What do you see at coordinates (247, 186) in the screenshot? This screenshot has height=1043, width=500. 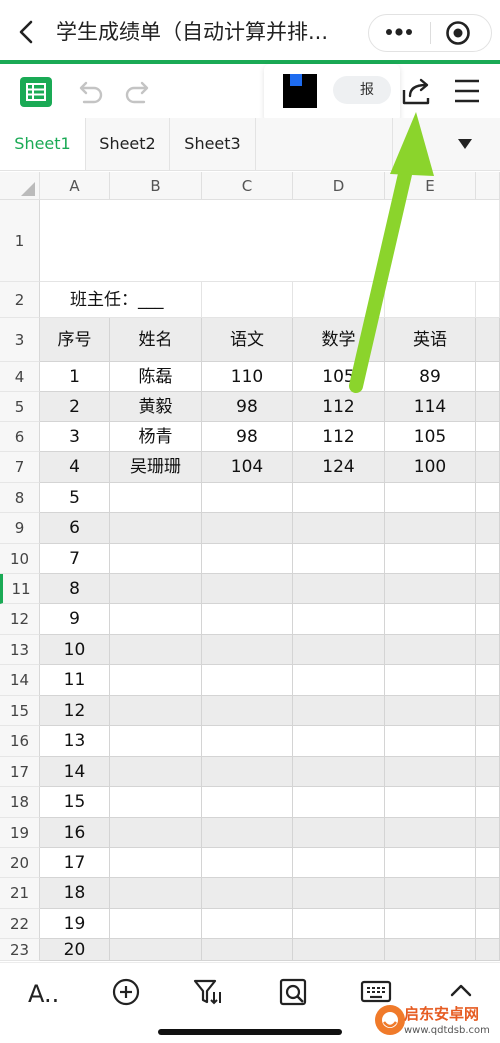 I see `column-header-c: C` at bounding box center [247, 186].